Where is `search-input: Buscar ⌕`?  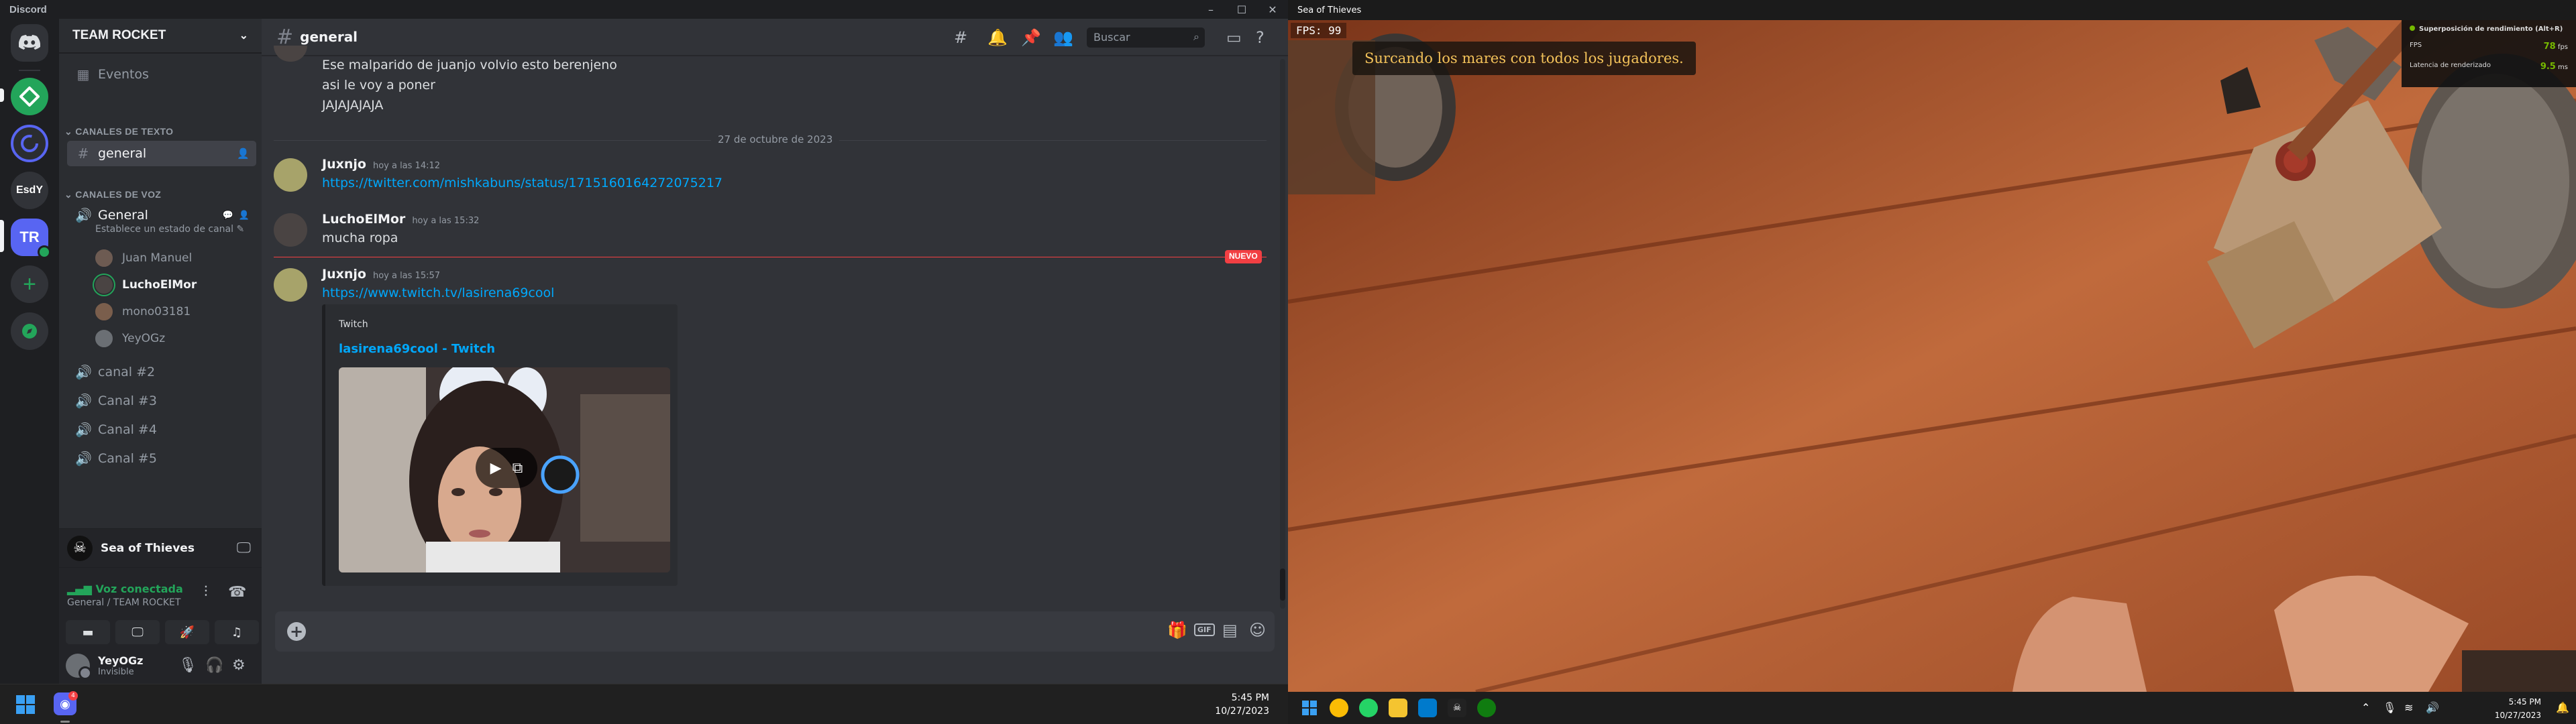 search-input: Buscar ⌕ is located at coordinates (1146, 37).